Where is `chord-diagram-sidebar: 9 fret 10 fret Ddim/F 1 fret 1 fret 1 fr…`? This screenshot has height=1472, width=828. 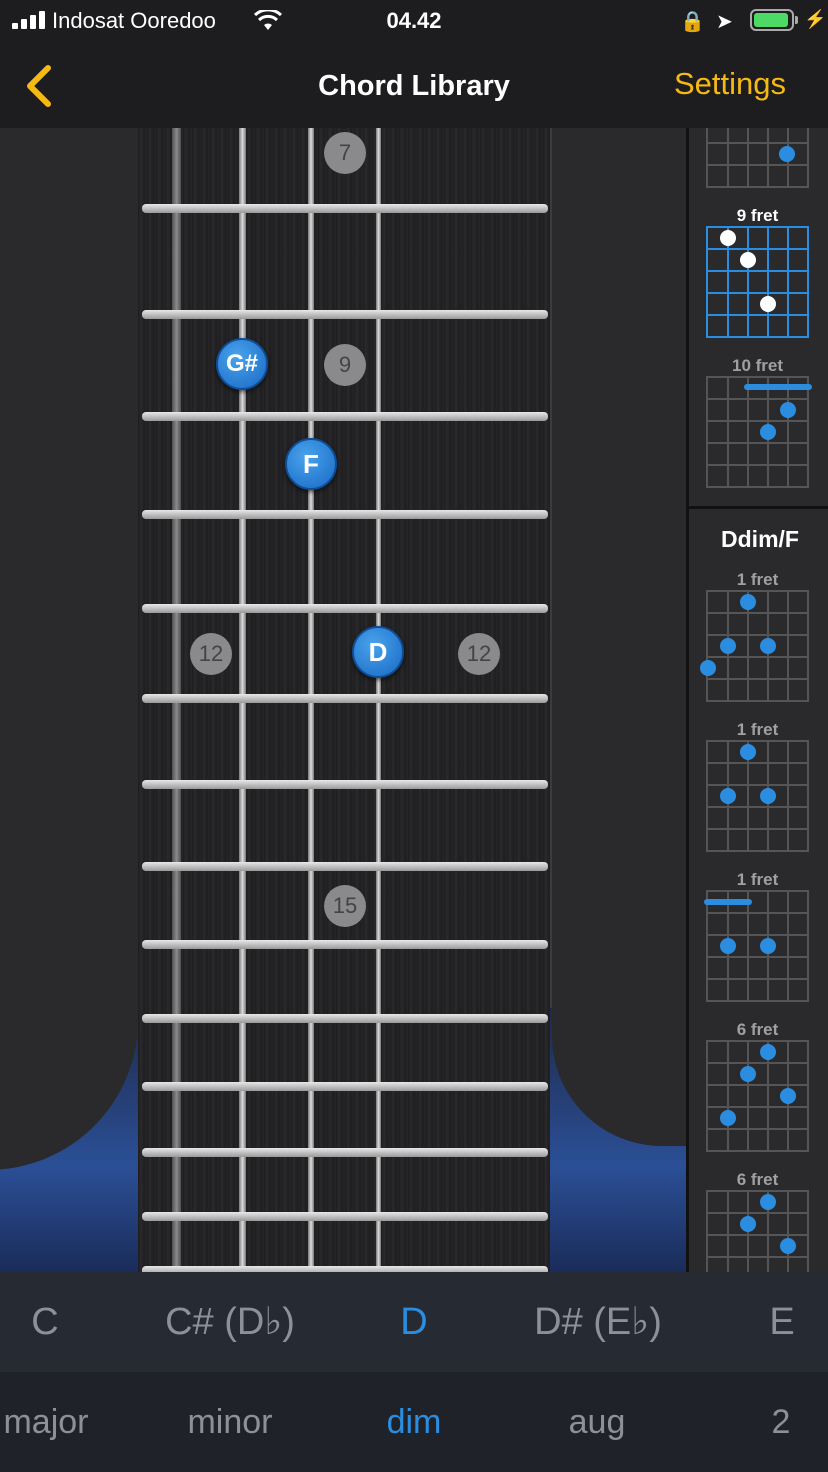
chord-diagram-sidebar: 9 fret 10 fret Ddim/F 1 fret 1 fret 1 fr… is located at coordinates (757, 700).